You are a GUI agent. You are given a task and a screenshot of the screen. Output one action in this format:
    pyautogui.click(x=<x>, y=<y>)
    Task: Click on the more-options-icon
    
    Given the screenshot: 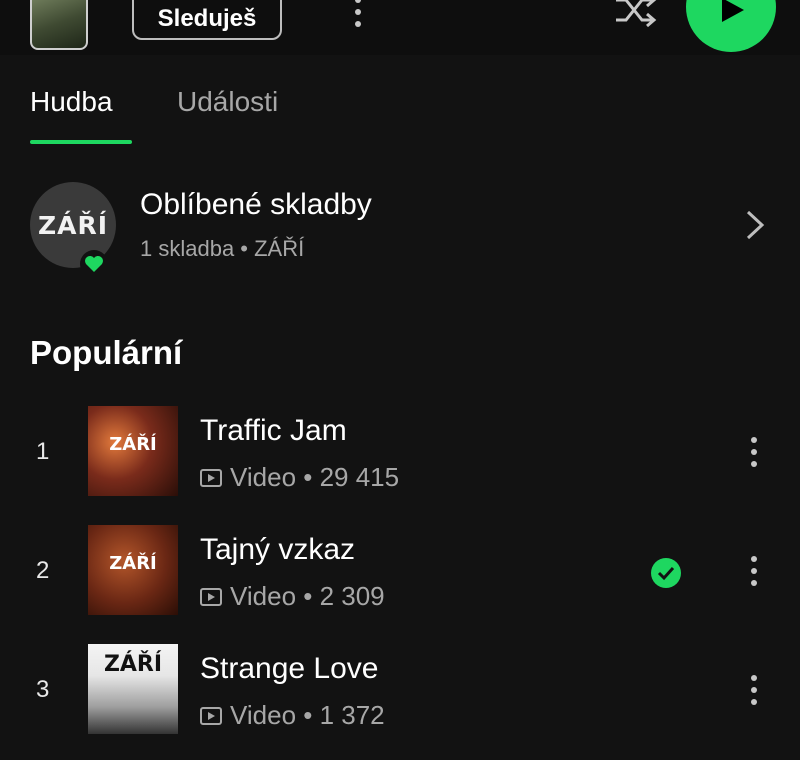 What is the action you would take?
    pyautogui.click(x=358, y=17)
    